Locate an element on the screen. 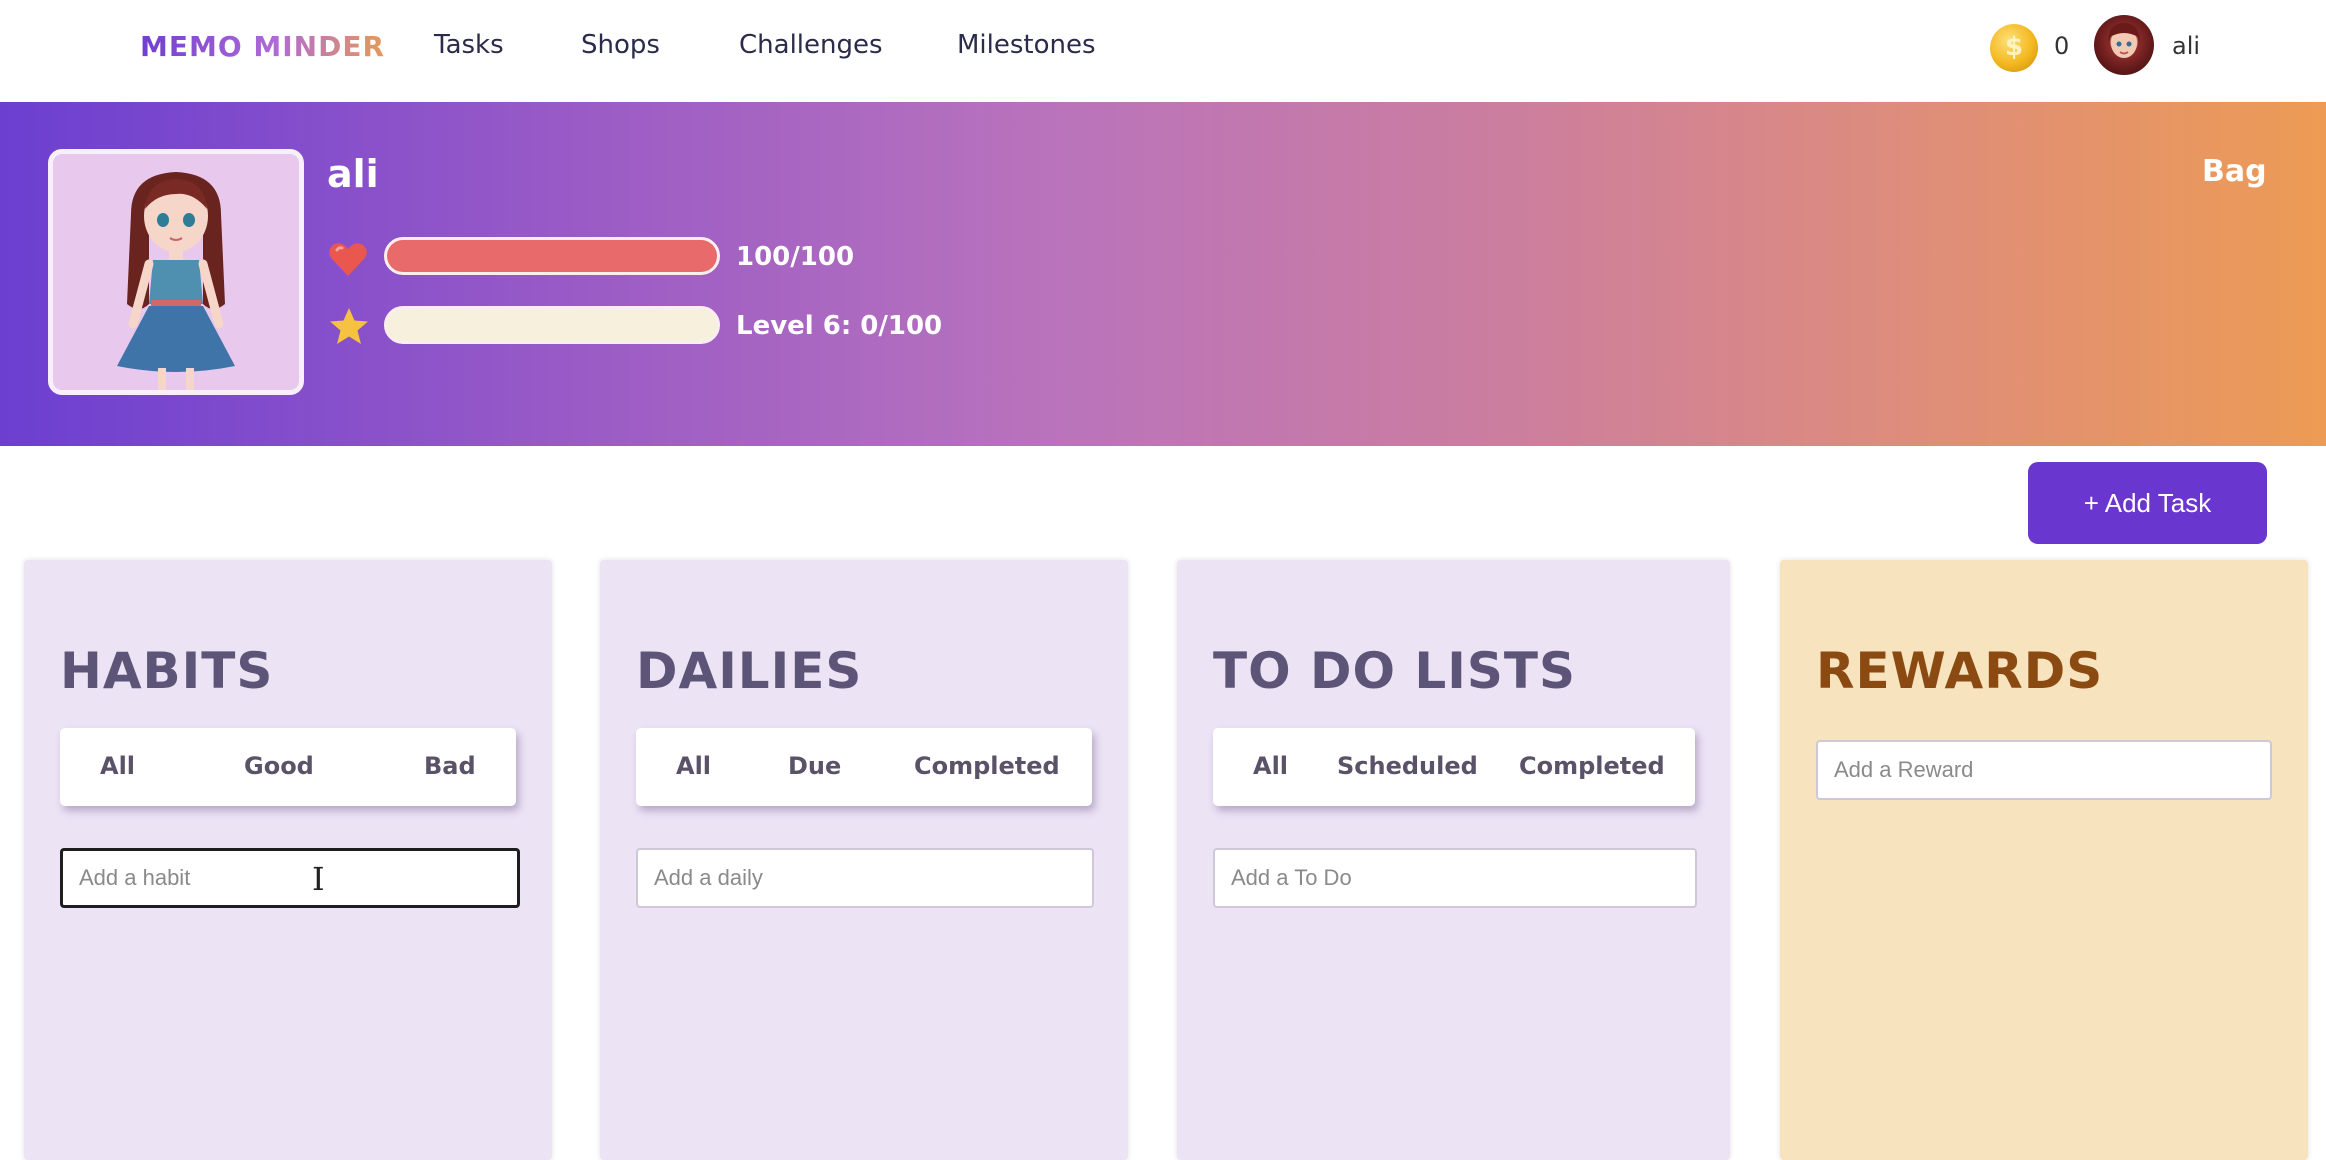  rewards-column: REWARDS is located at coordinates (2044, 860).